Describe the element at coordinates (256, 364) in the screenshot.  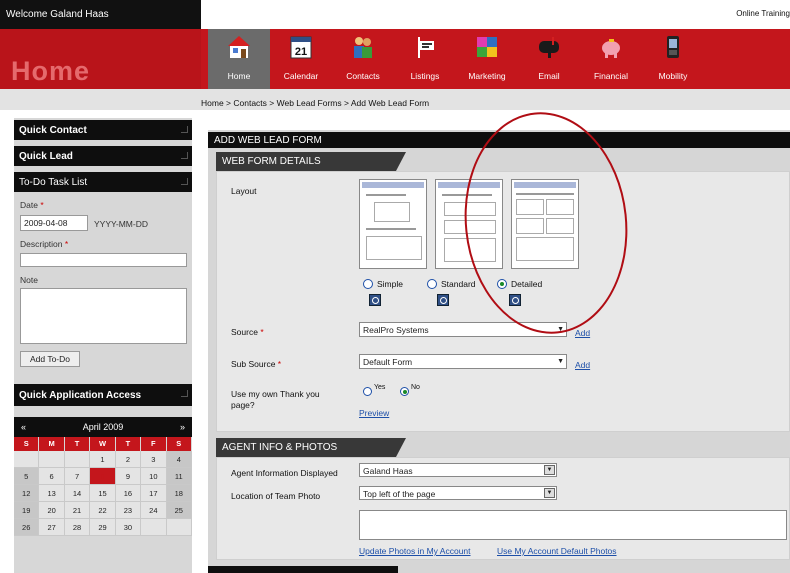
I see `sub-source-label: Sub Source *` at that location.